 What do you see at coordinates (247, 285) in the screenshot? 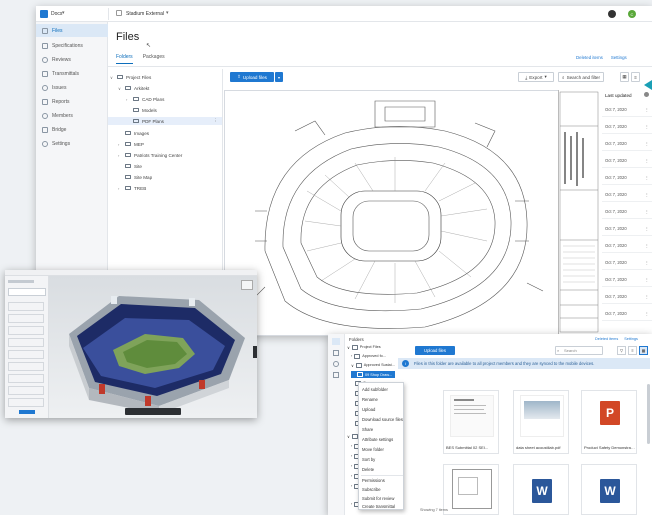
I see `view-cube-icon` at bounding box center [247, 285].